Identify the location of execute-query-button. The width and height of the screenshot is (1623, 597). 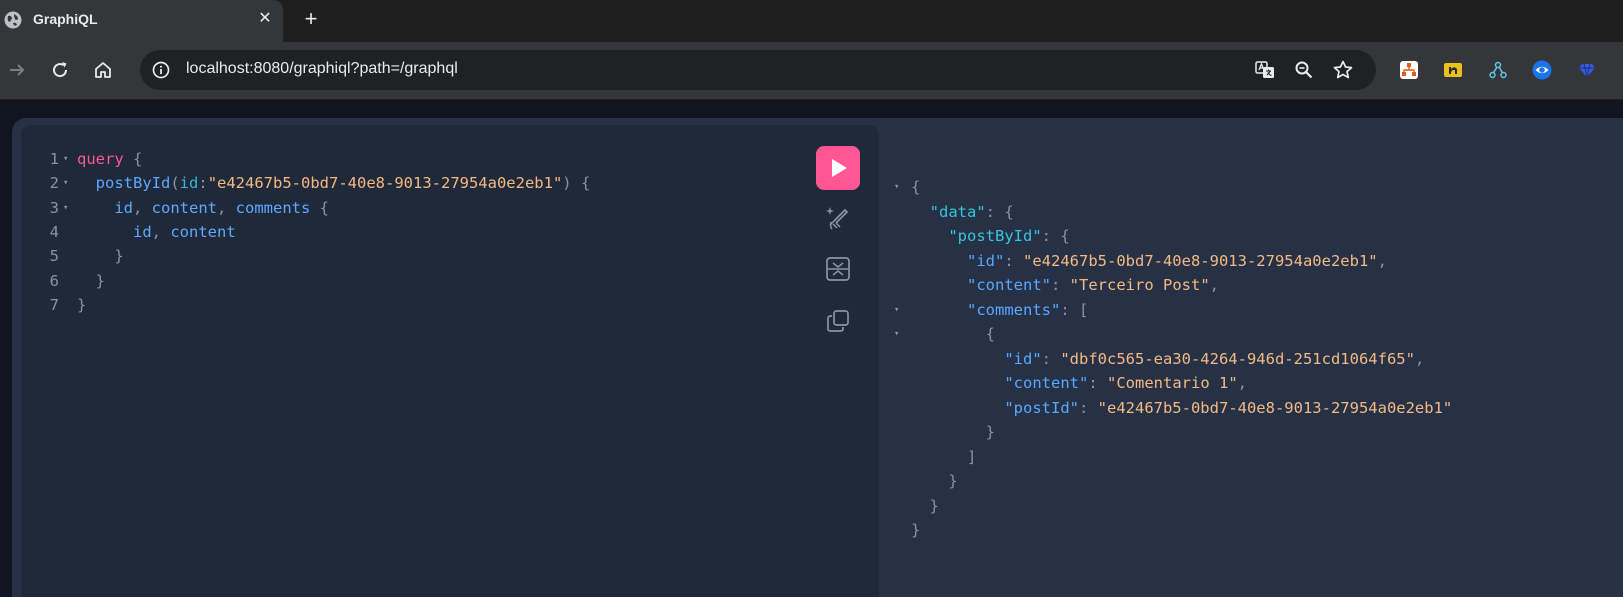
(838, 168).